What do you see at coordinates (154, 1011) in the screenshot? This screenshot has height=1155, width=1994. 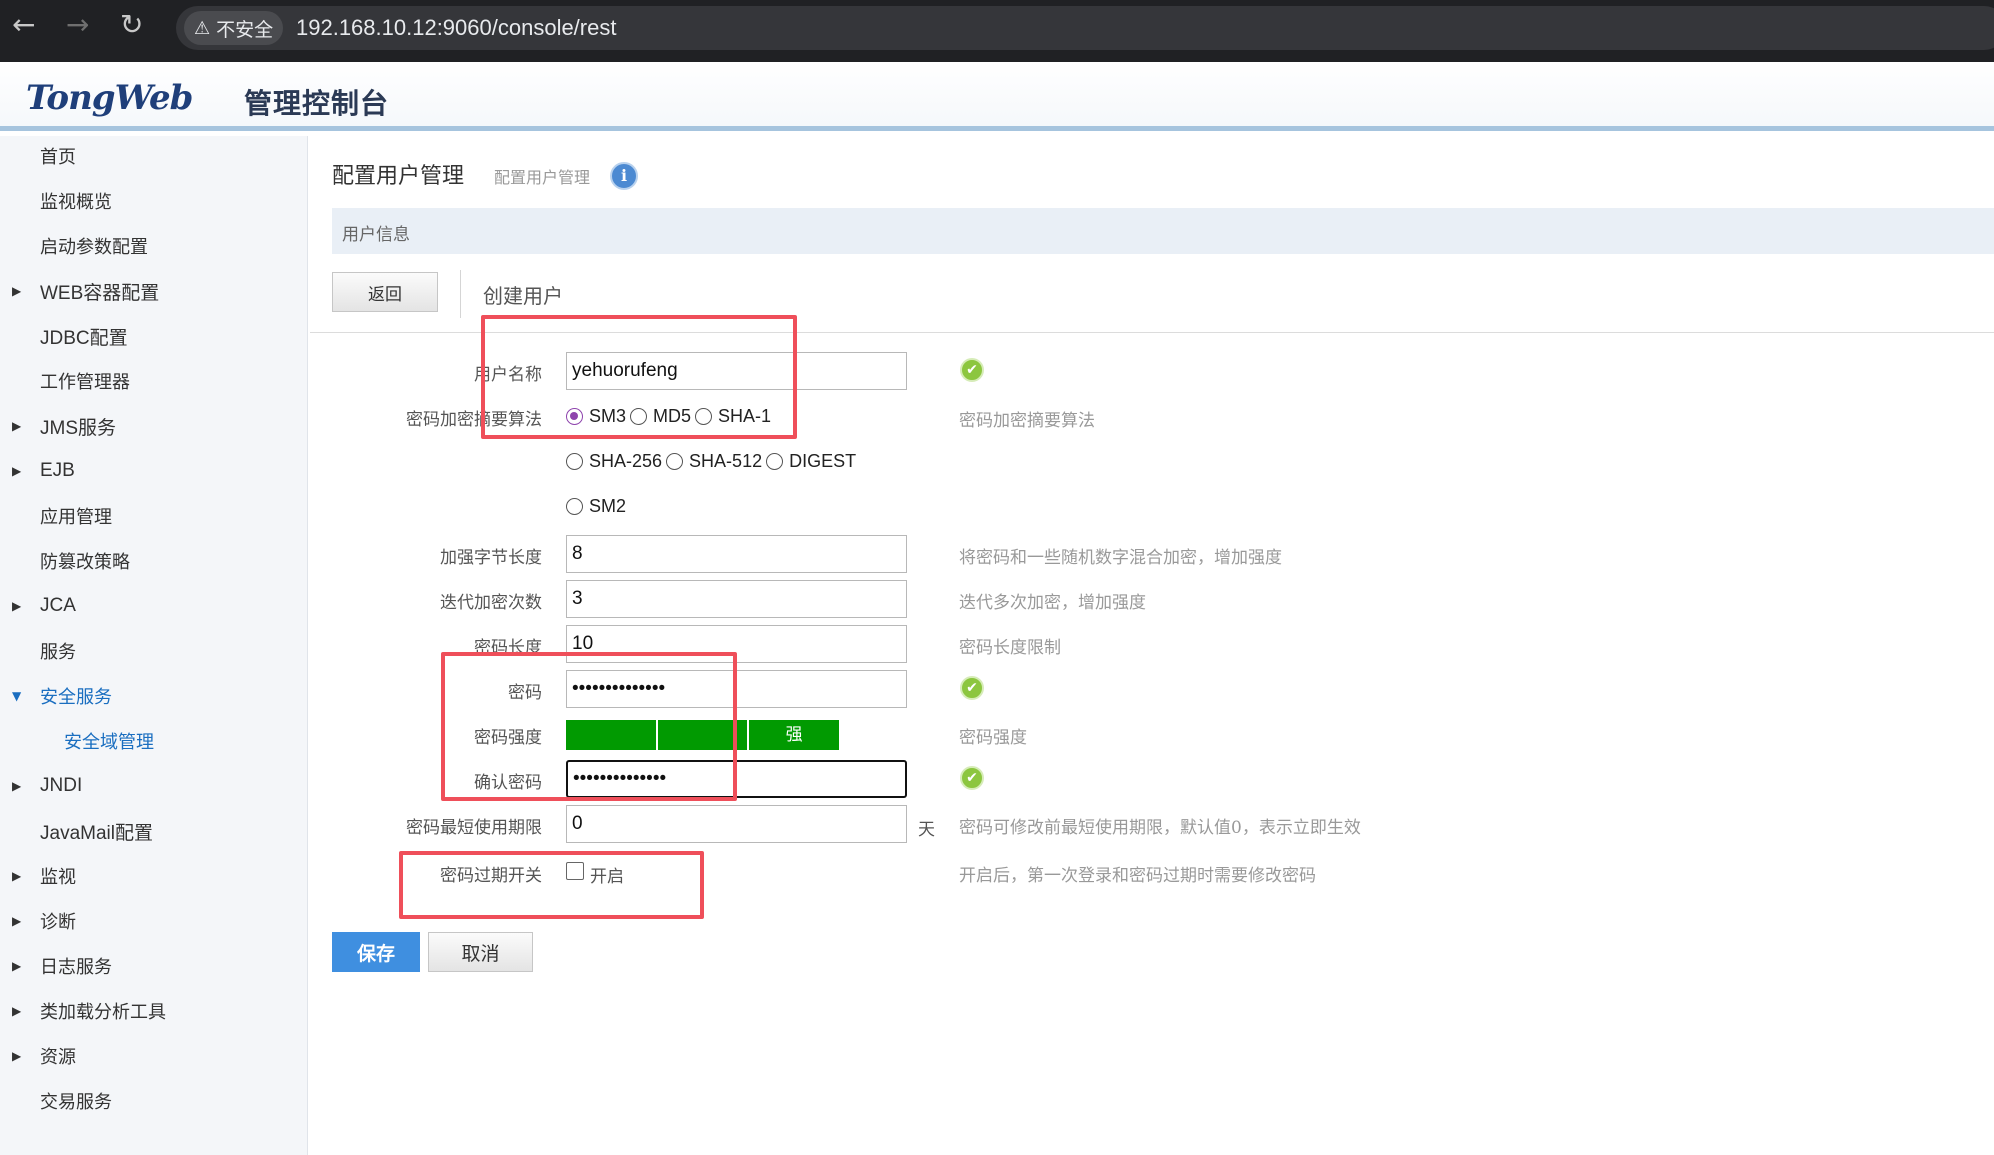 I see `sidebar-item-classloader-tool: ▶ 类加载分析工具` at bounding box center [154, 1011].